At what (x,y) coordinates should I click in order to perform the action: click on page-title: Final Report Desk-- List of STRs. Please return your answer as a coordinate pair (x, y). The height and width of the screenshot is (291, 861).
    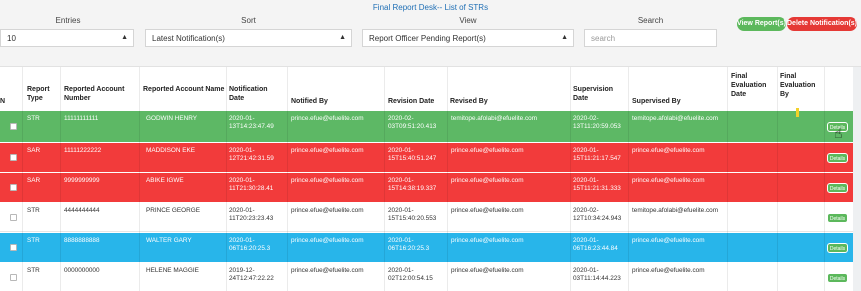
    Looking at the image, I should click on (430, 7).